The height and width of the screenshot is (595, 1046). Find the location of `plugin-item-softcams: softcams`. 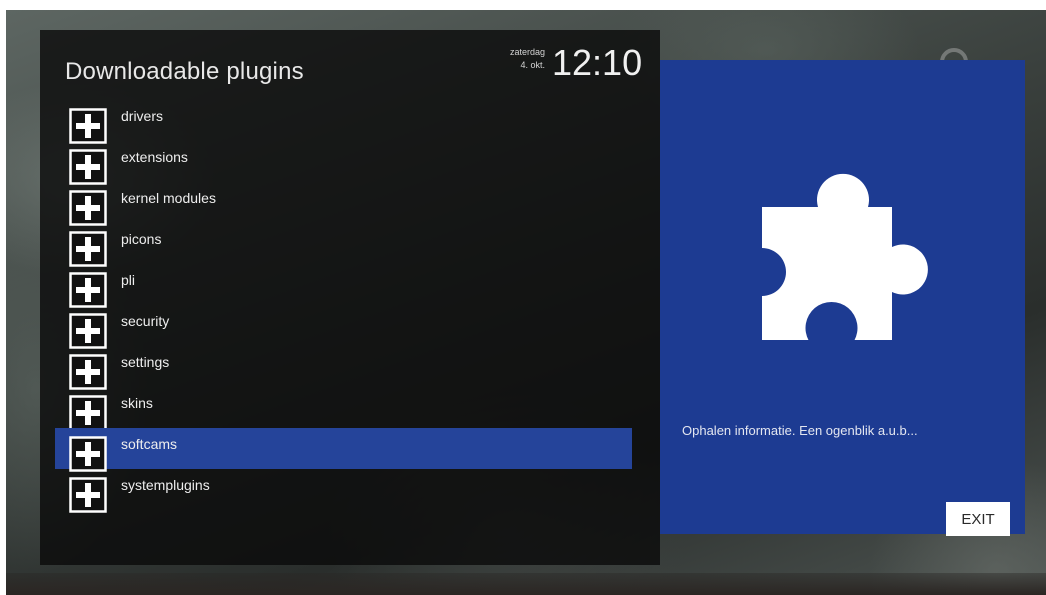

plugin-item-softcams: softcams is located at coordinates (343, 450).